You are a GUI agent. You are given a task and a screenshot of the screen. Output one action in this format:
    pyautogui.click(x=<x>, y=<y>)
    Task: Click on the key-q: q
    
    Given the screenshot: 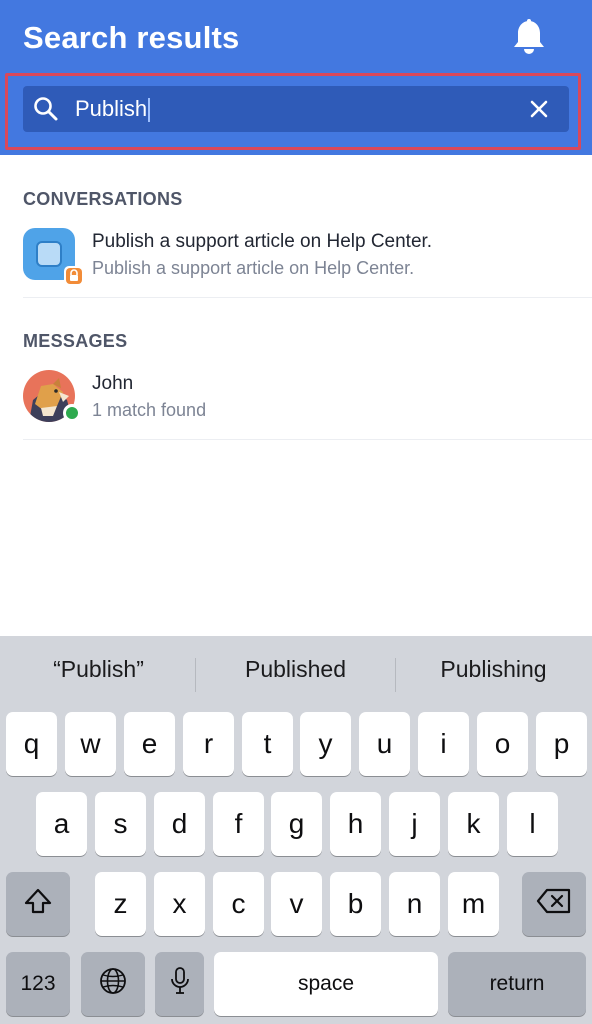 What is the action you would take?
    pyautogui.click(x=31, y=744)
    